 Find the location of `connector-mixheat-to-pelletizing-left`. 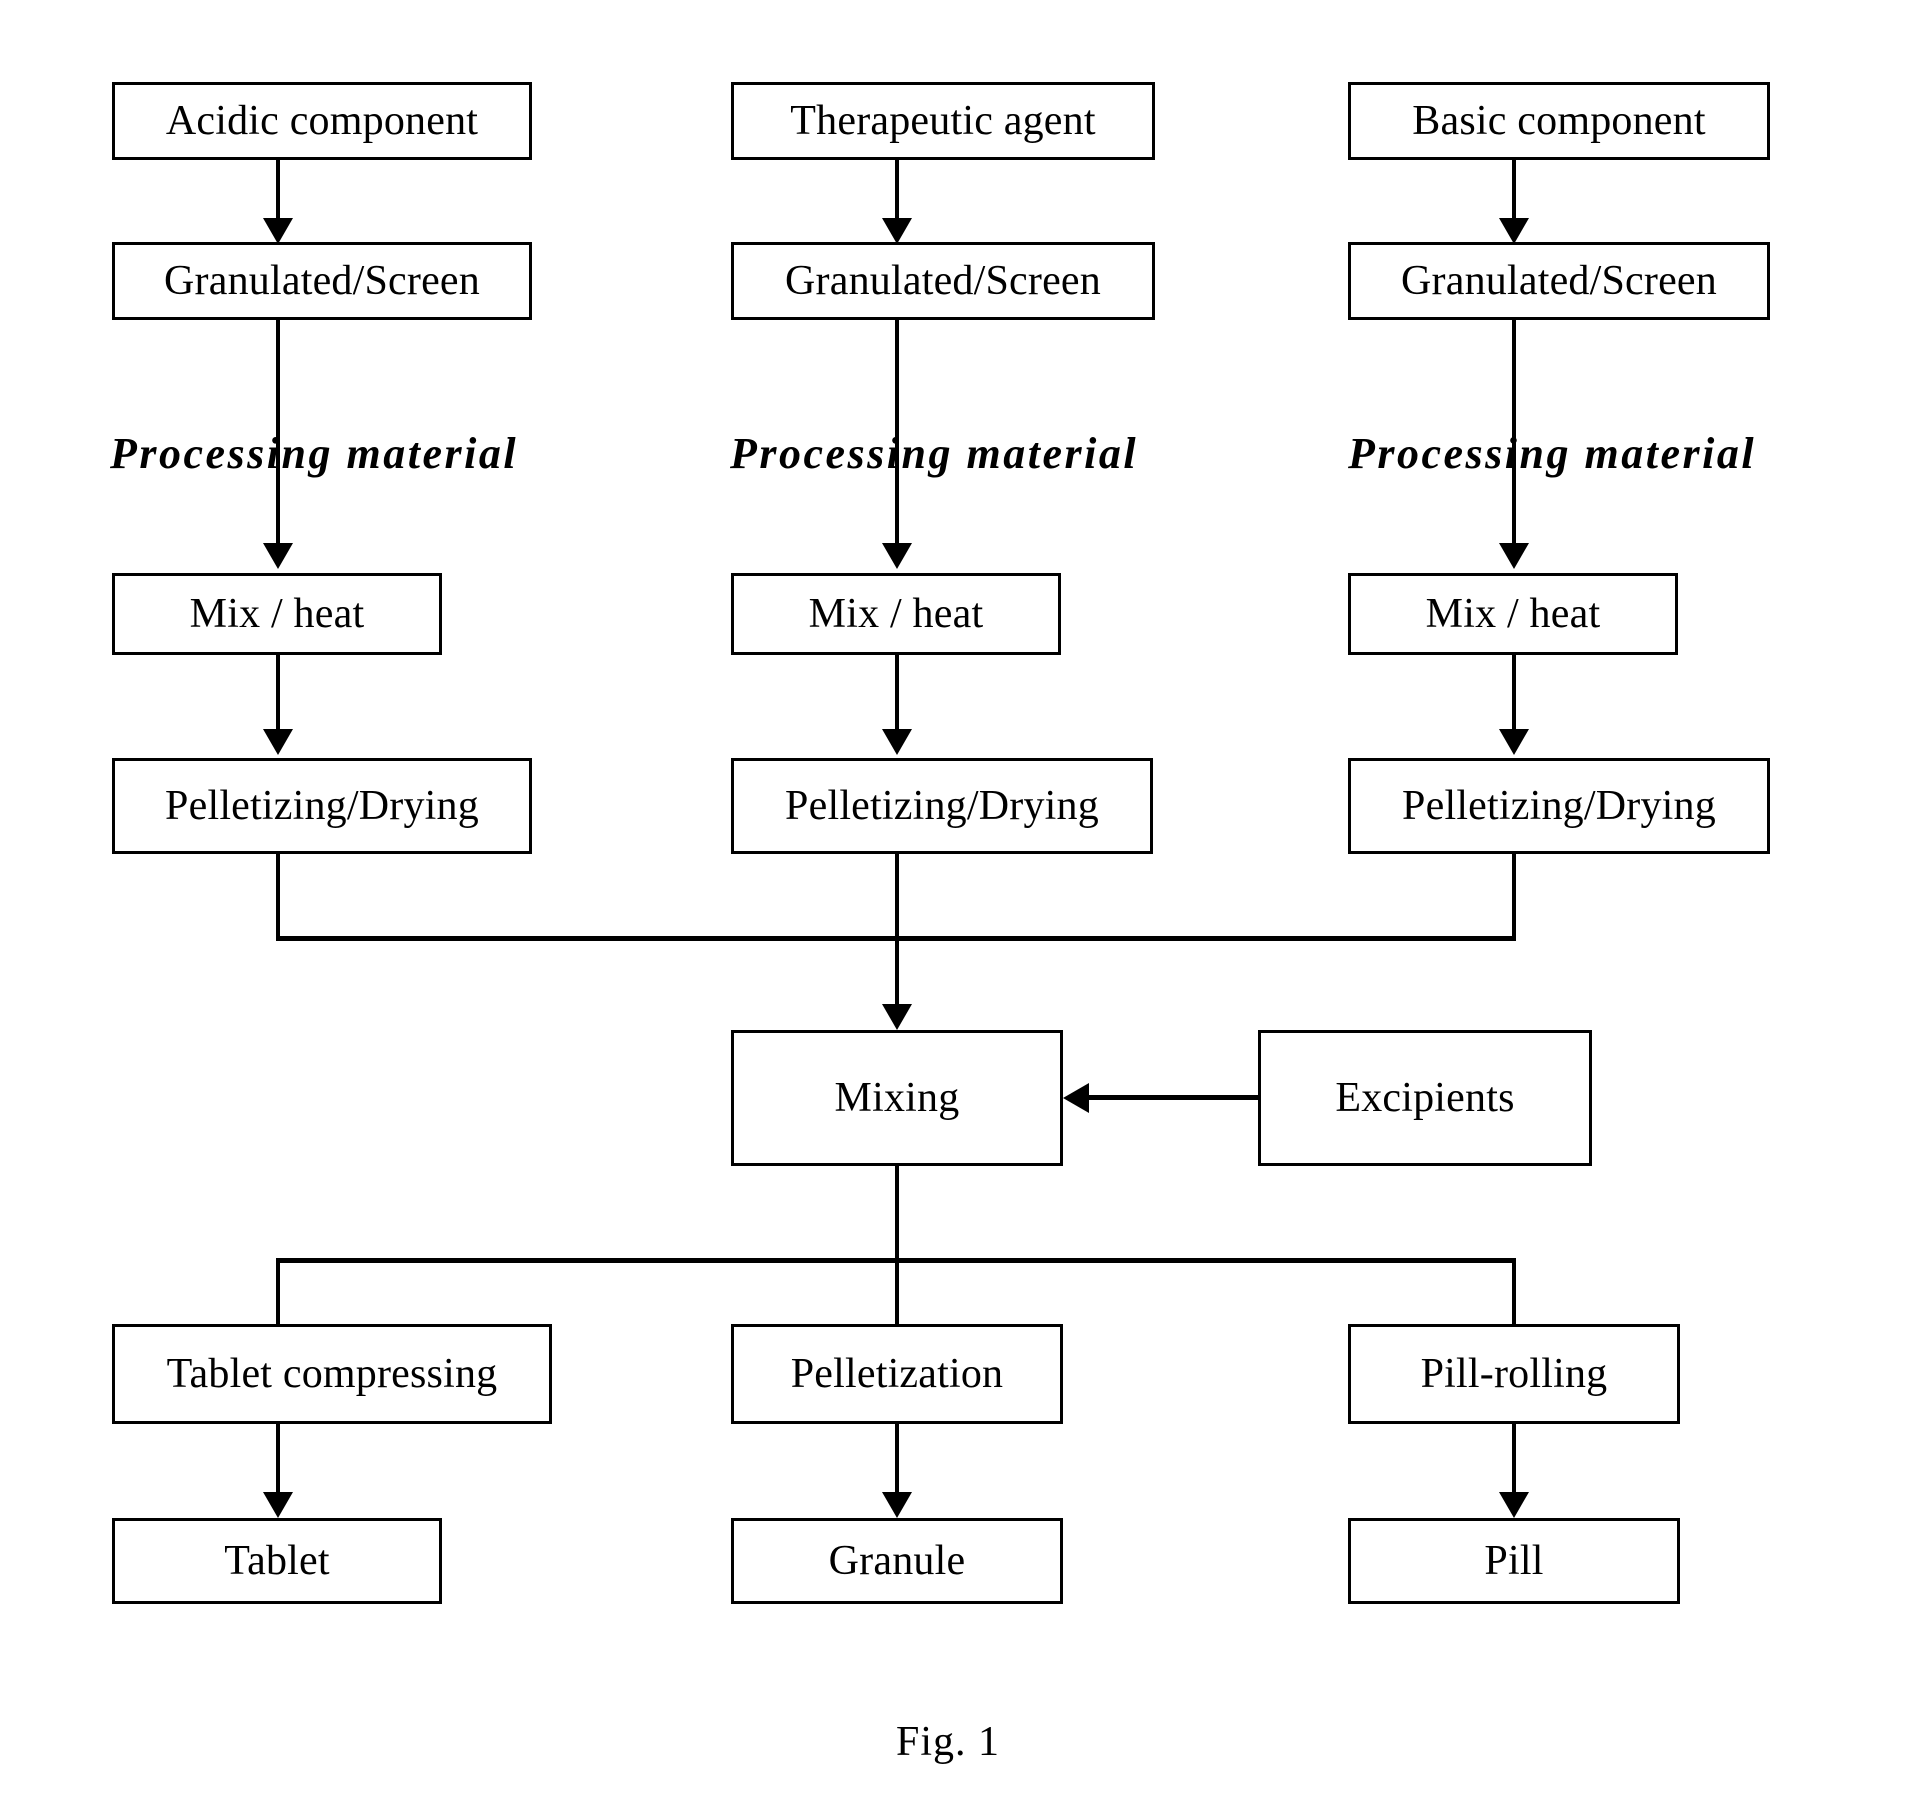

connector-mixheat-to-pelletizing-left is located at coordinates (278, 694).